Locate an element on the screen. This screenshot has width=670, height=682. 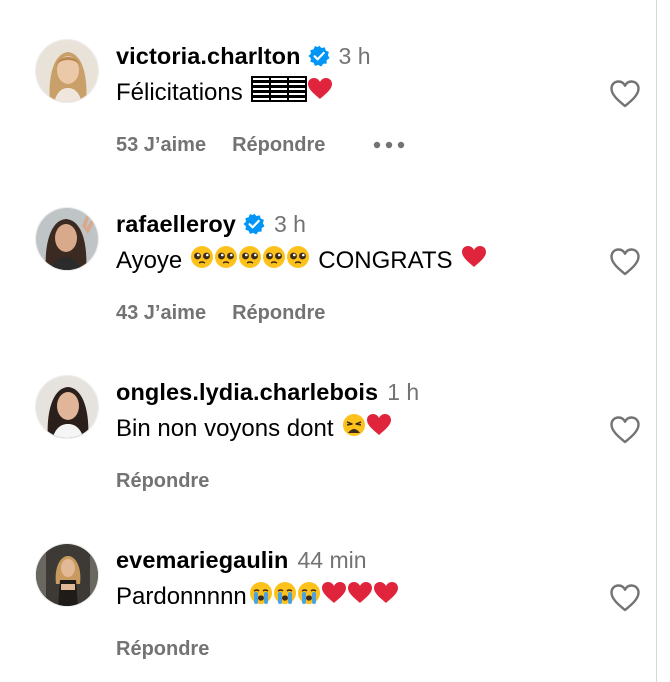
comment-actions: 53 J’aime Répondre is located at coordinates (260, 145).